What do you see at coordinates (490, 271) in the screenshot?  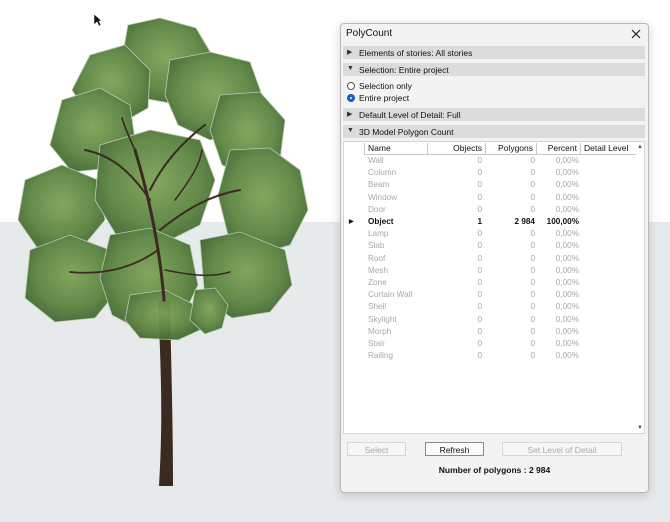 I see `table-row: Mesh 0 0 0,00%` at bounding box center [490, 271].